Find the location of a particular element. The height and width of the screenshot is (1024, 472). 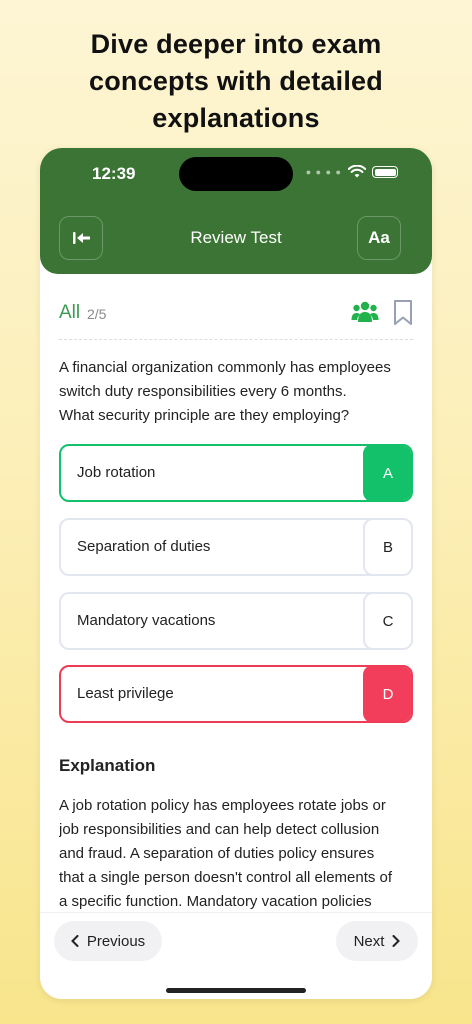

option-text: Mandatory vacations is located at coordinates (146, 620).